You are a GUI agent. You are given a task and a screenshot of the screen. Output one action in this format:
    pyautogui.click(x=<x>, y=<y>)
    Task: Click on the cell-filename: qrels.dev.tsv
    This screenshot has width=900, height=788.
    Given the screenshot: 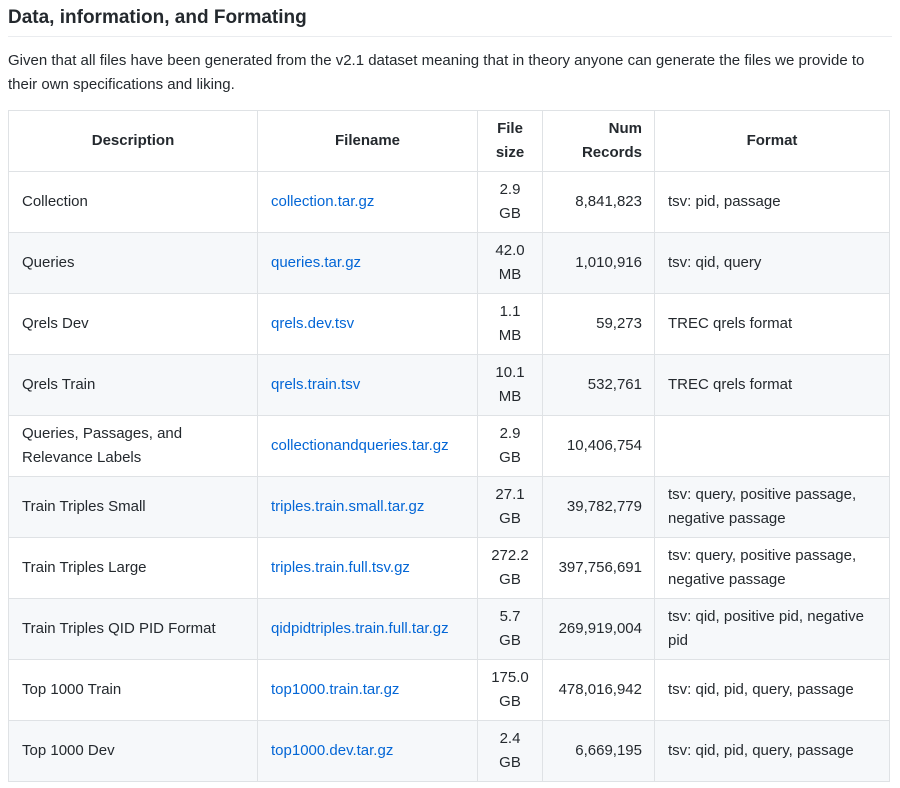 What is the action you would take?
    pyautogui.click(x=367, y=324)
    